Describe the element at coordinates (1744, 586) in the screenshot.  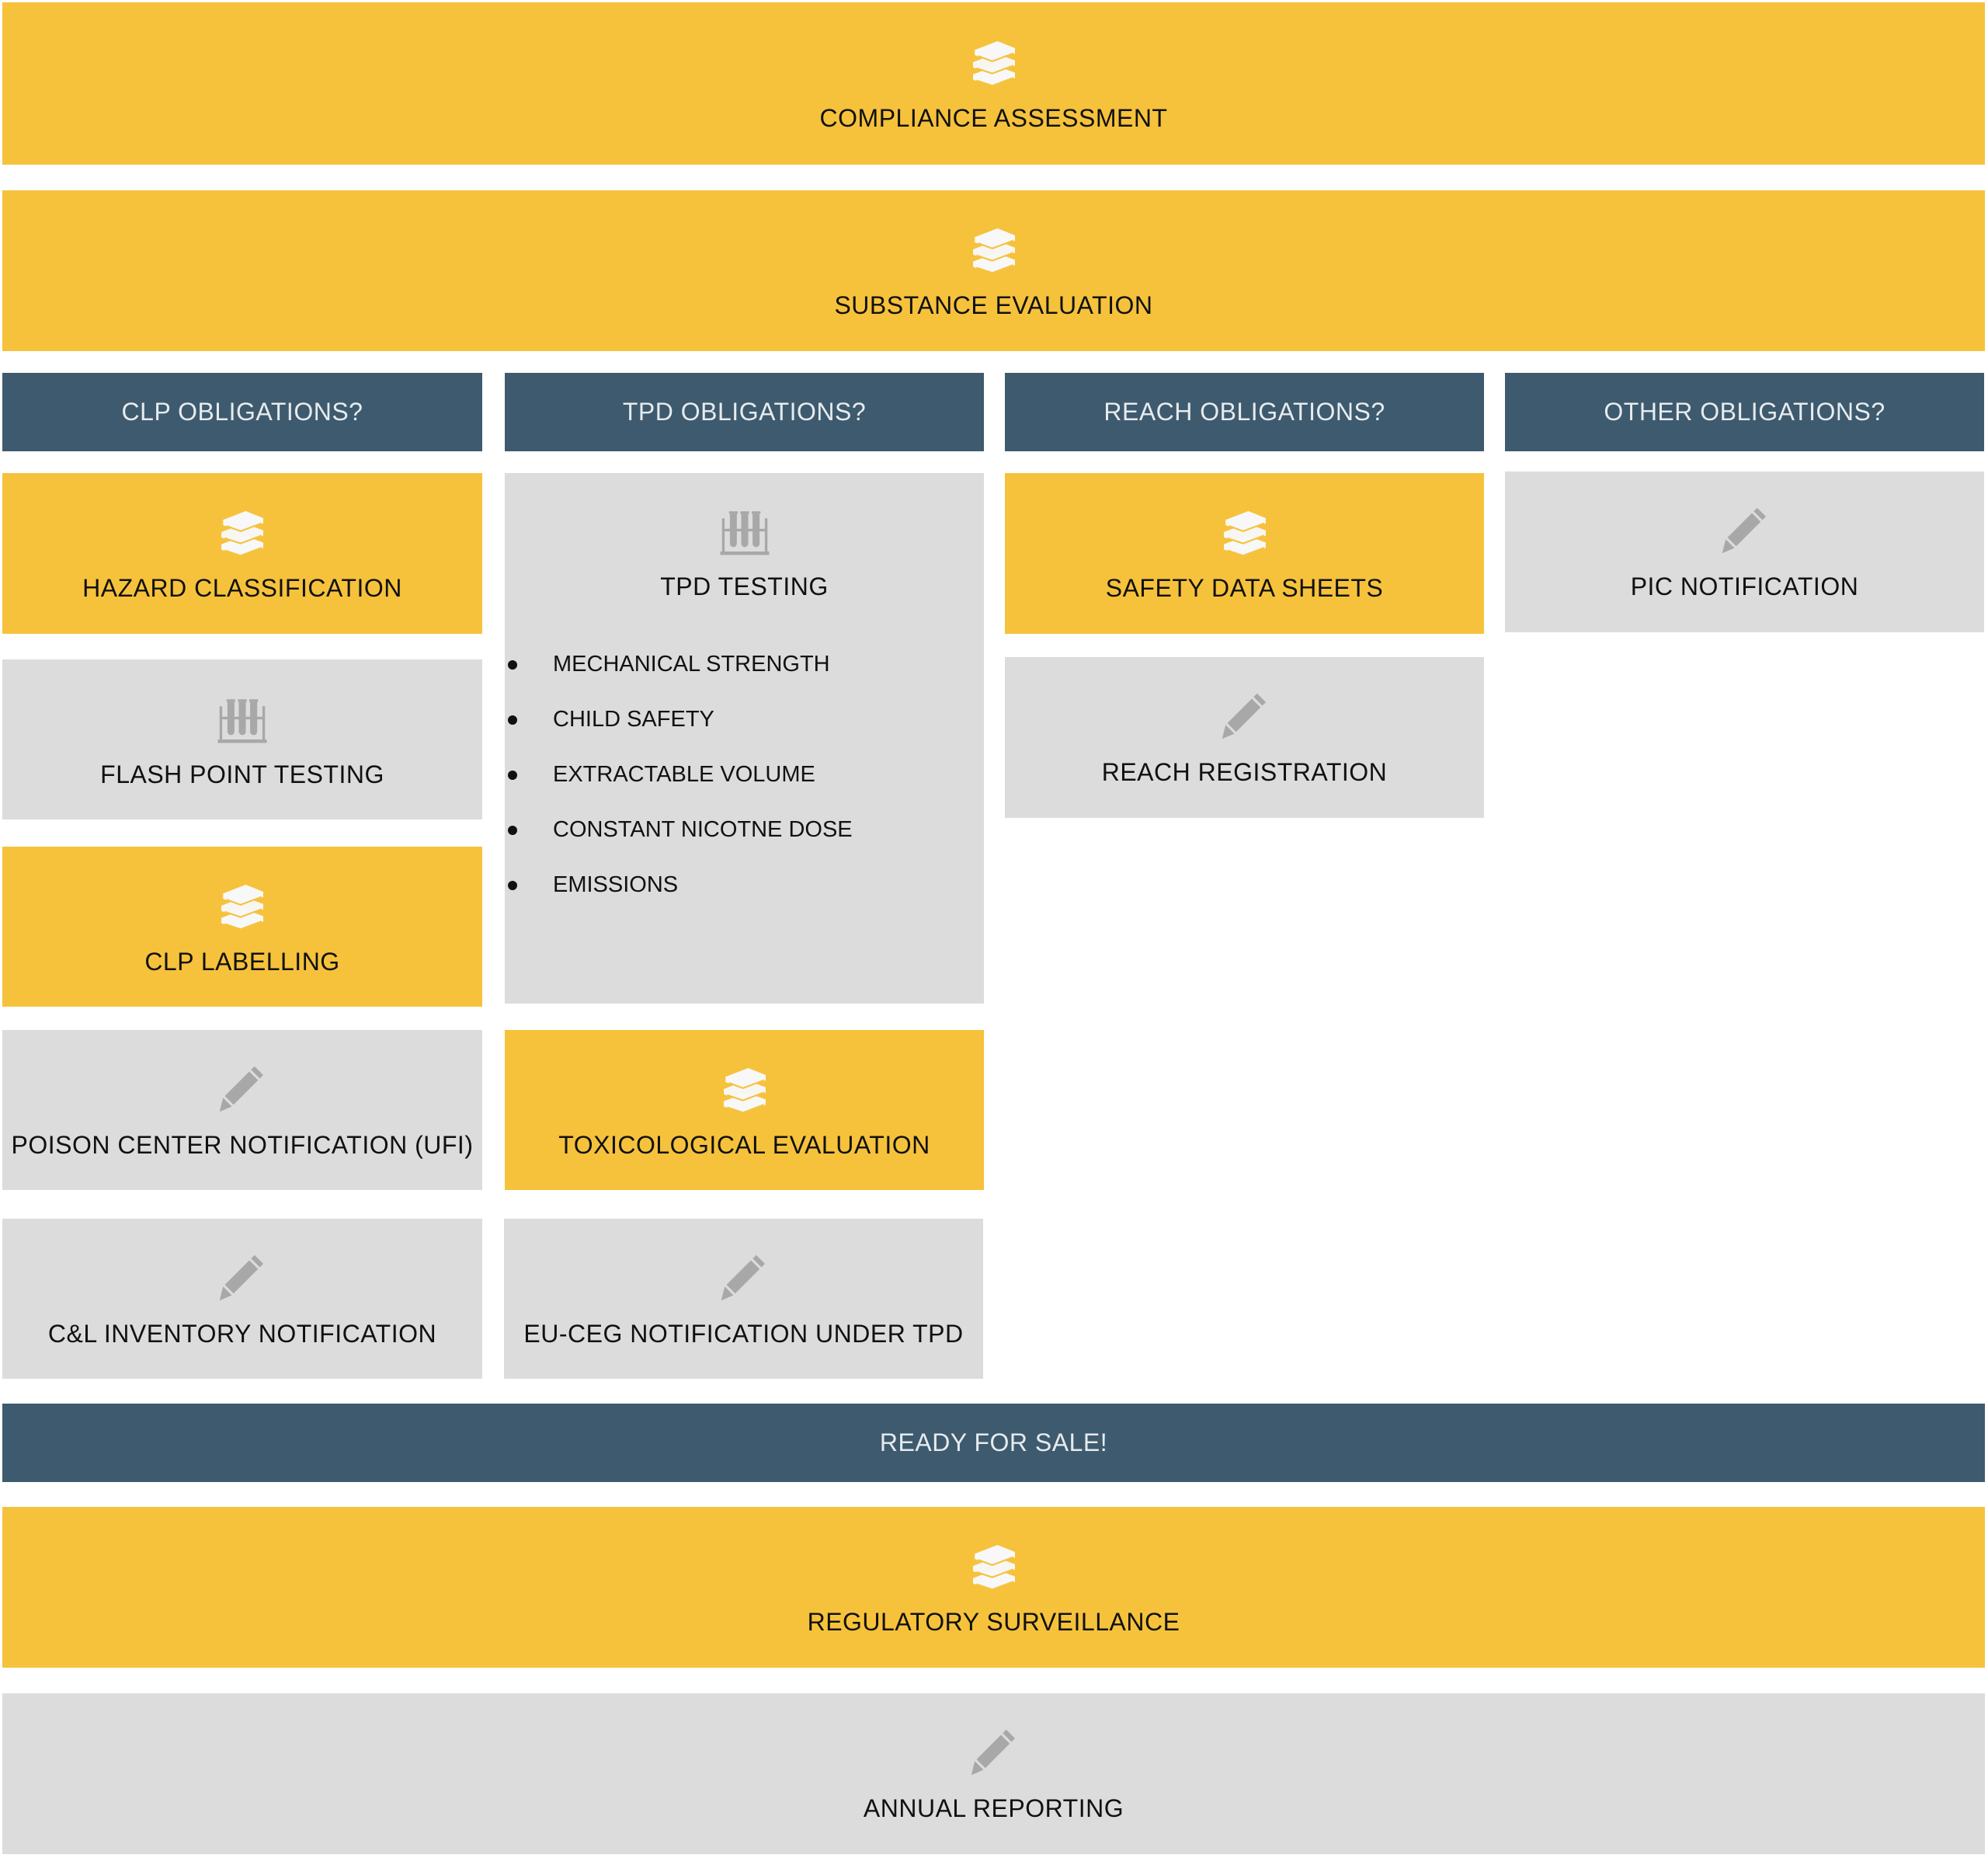
I see `pic-notification-label: PIC NOTIFICATION` at that location.